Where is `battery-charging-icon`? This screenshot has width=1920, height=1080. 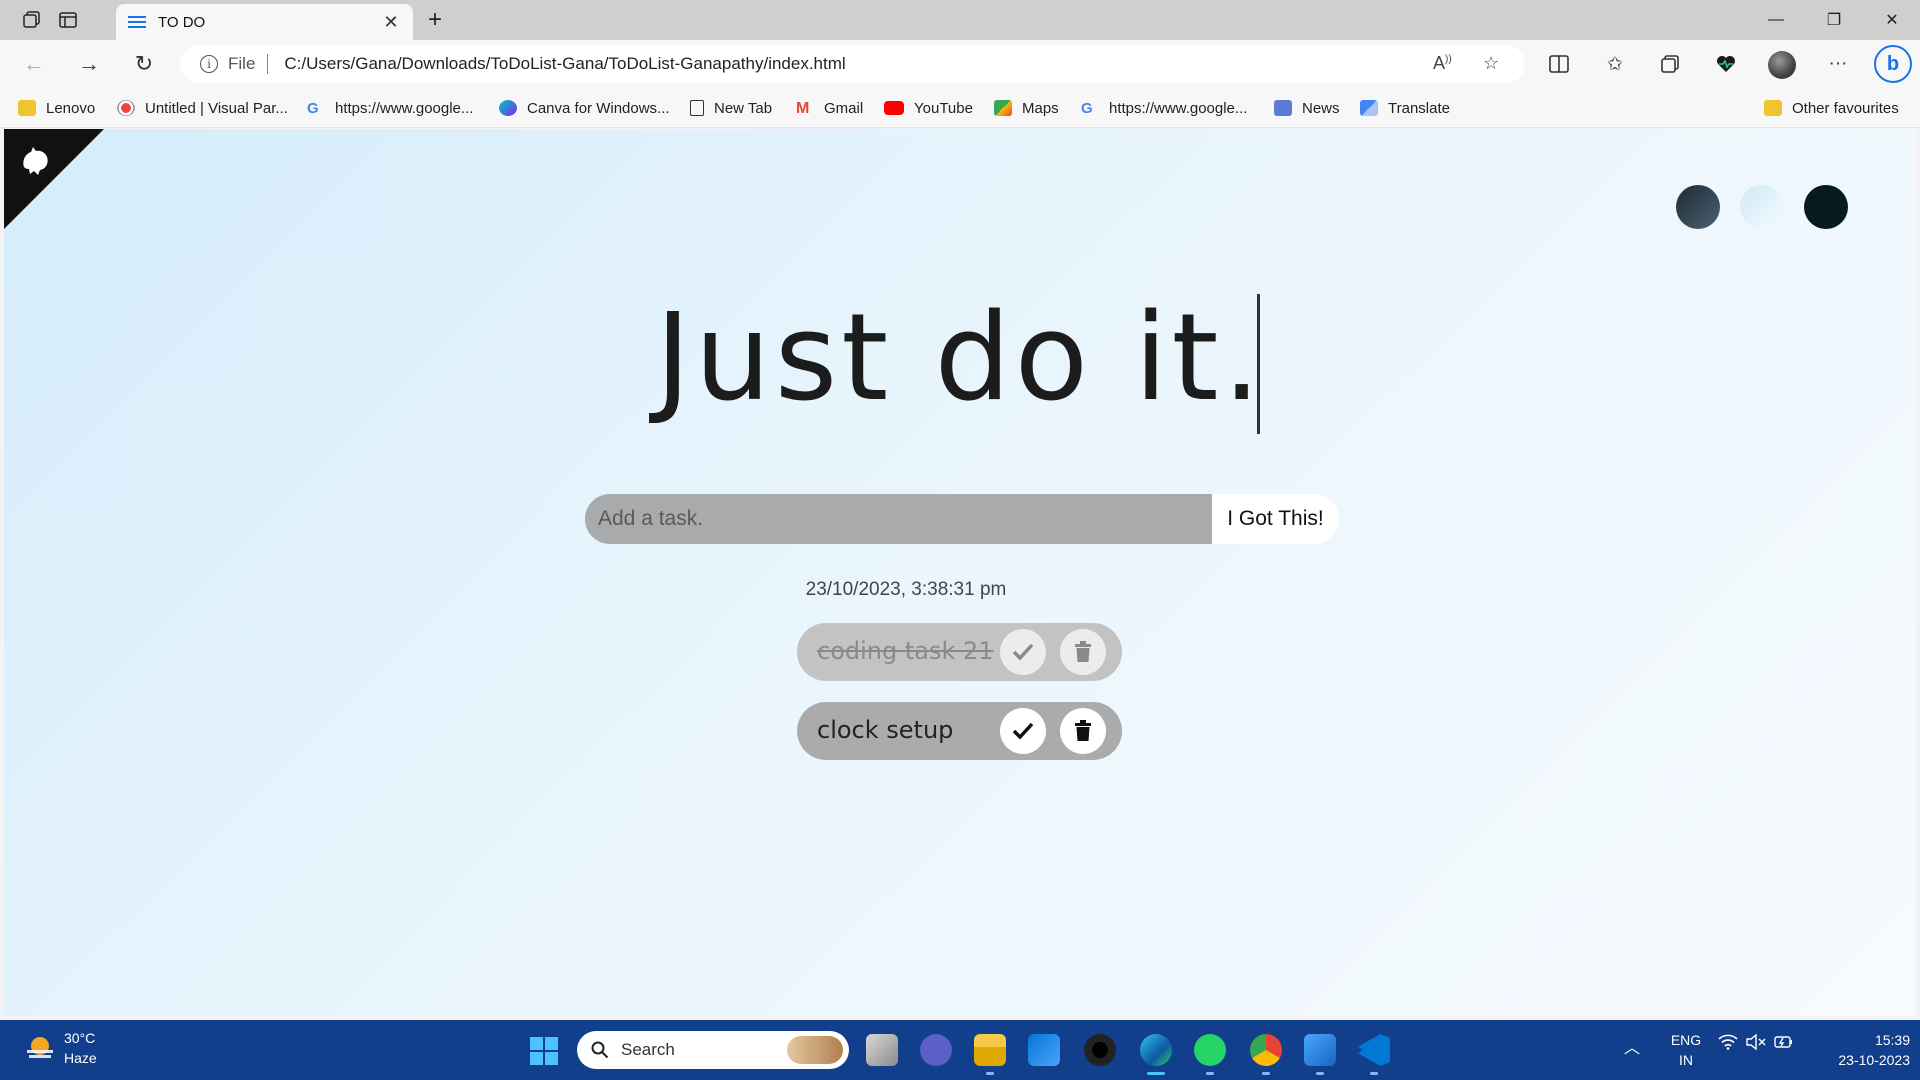
battery-charging-icon is located at coordinates (1784, 1043).